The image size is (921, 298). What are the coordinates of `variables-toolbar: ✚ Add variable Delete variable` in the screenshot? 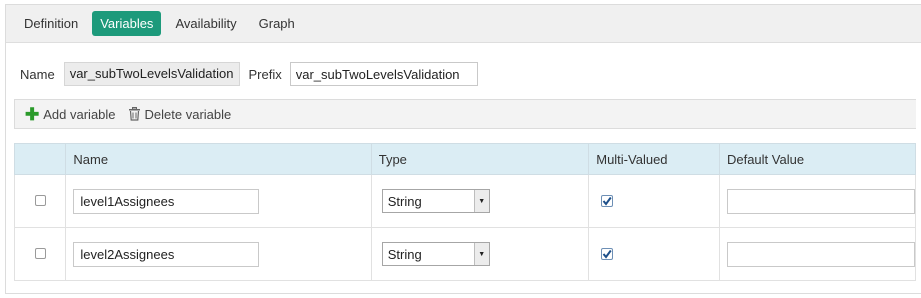 It's located at (465, 114).